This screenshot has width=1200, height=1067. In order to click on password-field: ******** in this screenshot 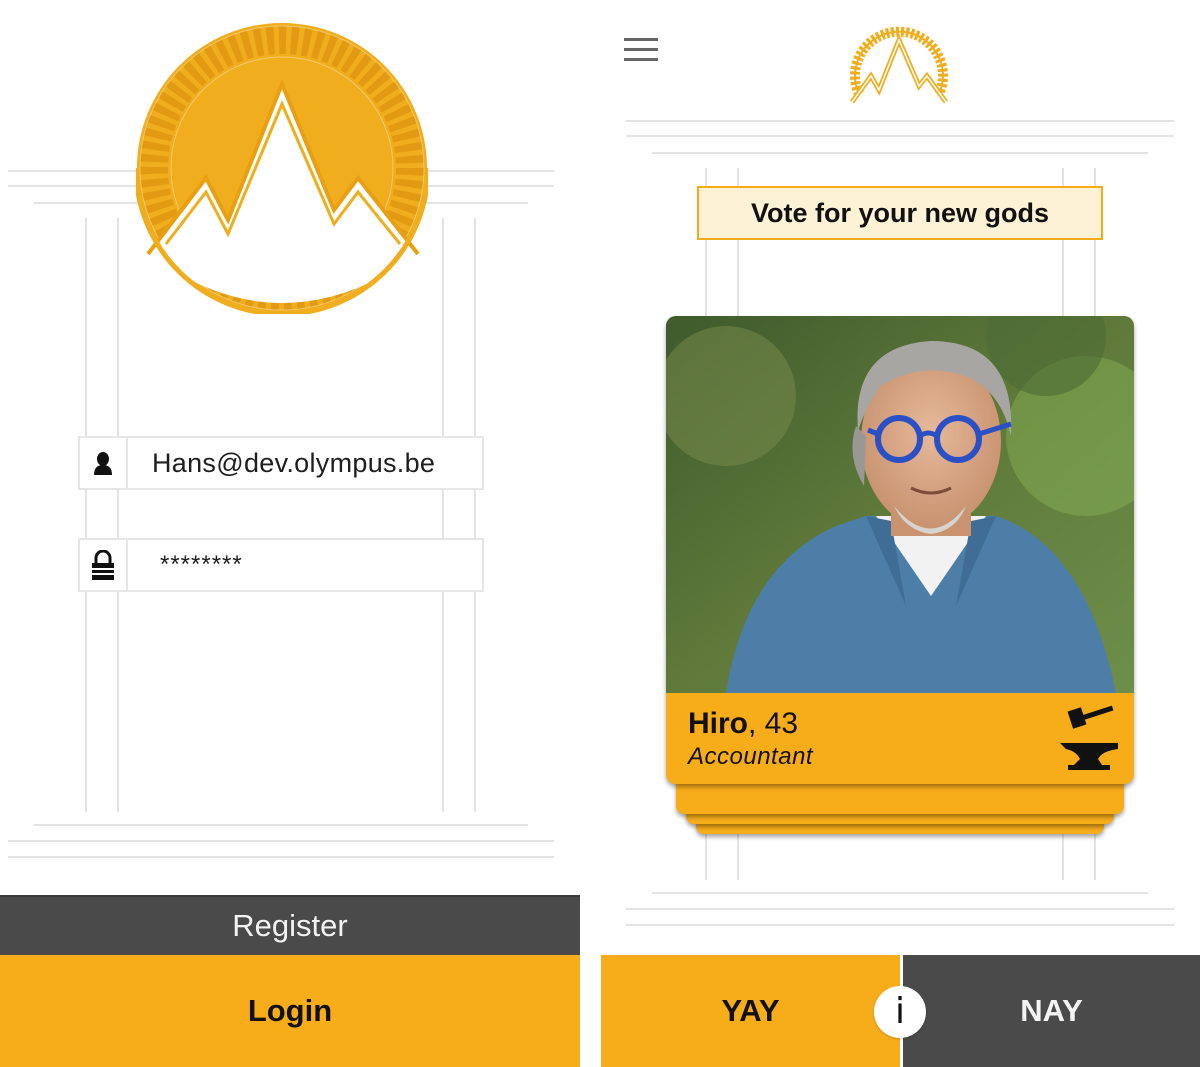, I will do `click(281, 565)`.